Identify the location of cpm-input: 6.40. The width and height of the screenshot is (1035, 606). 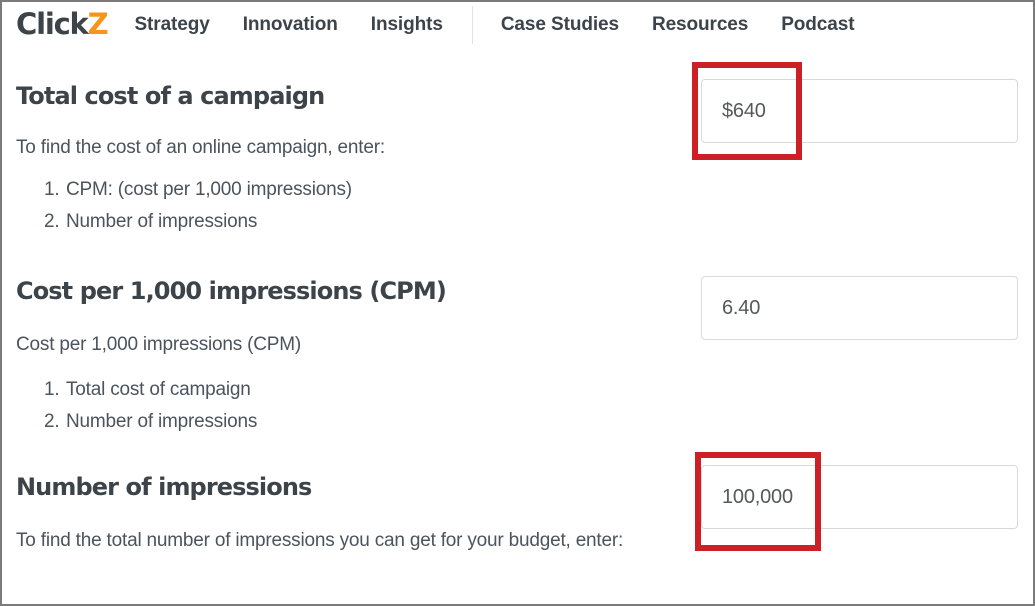
(859, 308).